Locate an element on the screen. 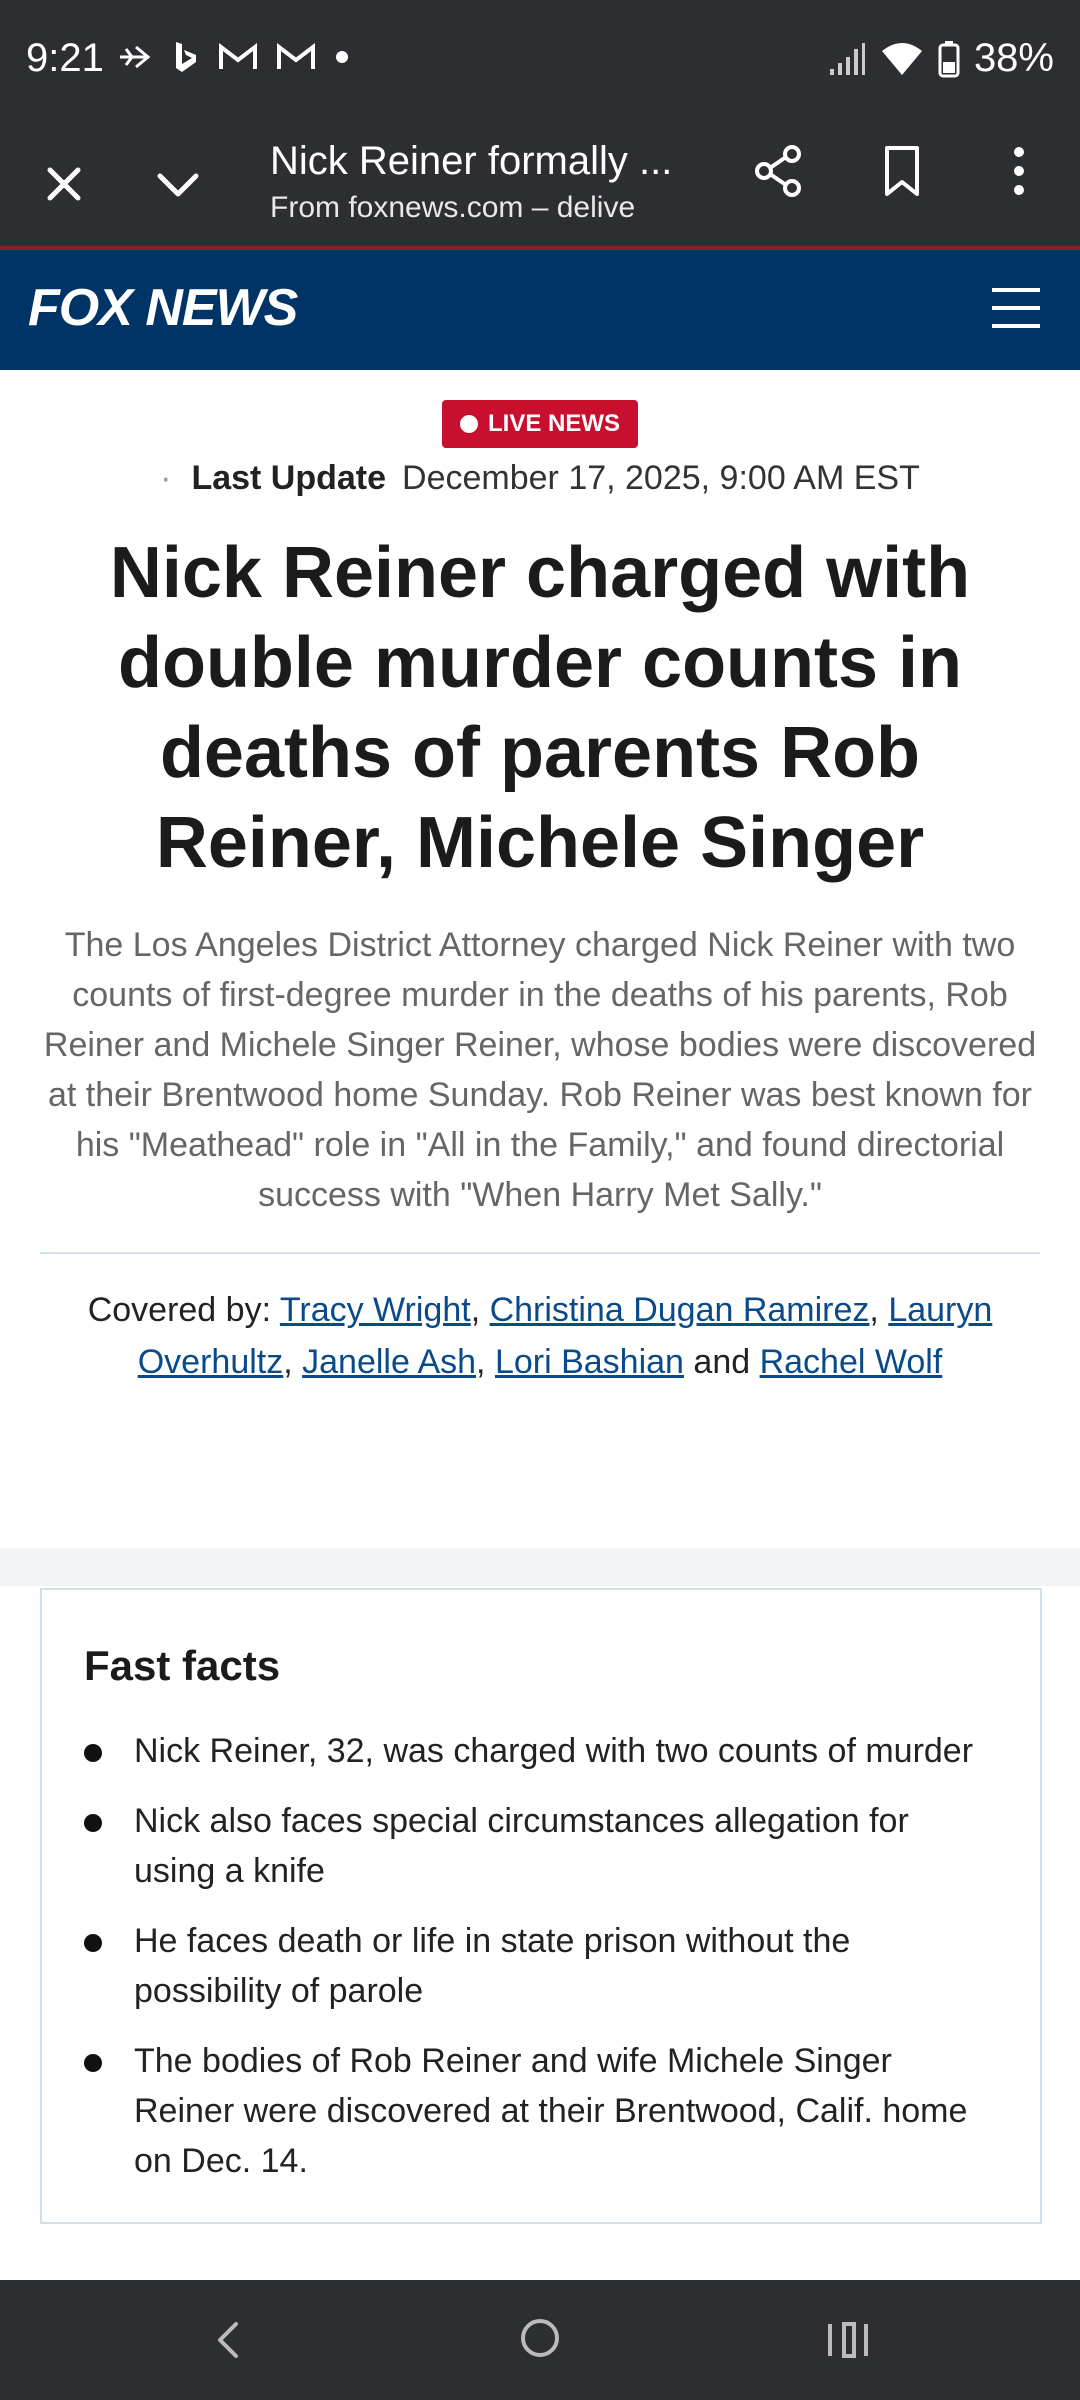 Image resolution: width=1080 pixels, height=2400 pixels. divider is located at coordinates (540, 1253).